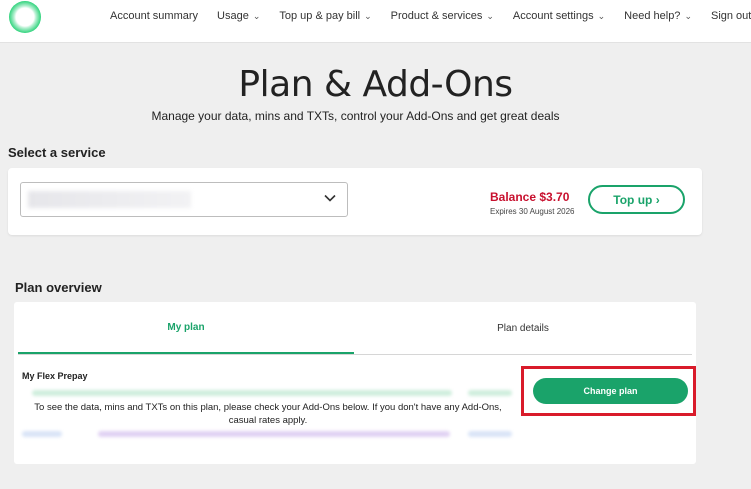 The image size is (751, 489). I want to click on logo-icon, so click(25, 17).